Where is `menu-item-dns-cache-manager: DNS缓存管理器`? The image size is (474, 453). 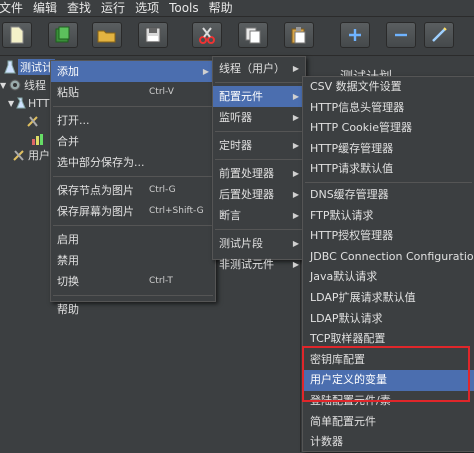
menu-item-dns-cache-manager: DNS缓存管理器 is located at coordinates (388, 195).